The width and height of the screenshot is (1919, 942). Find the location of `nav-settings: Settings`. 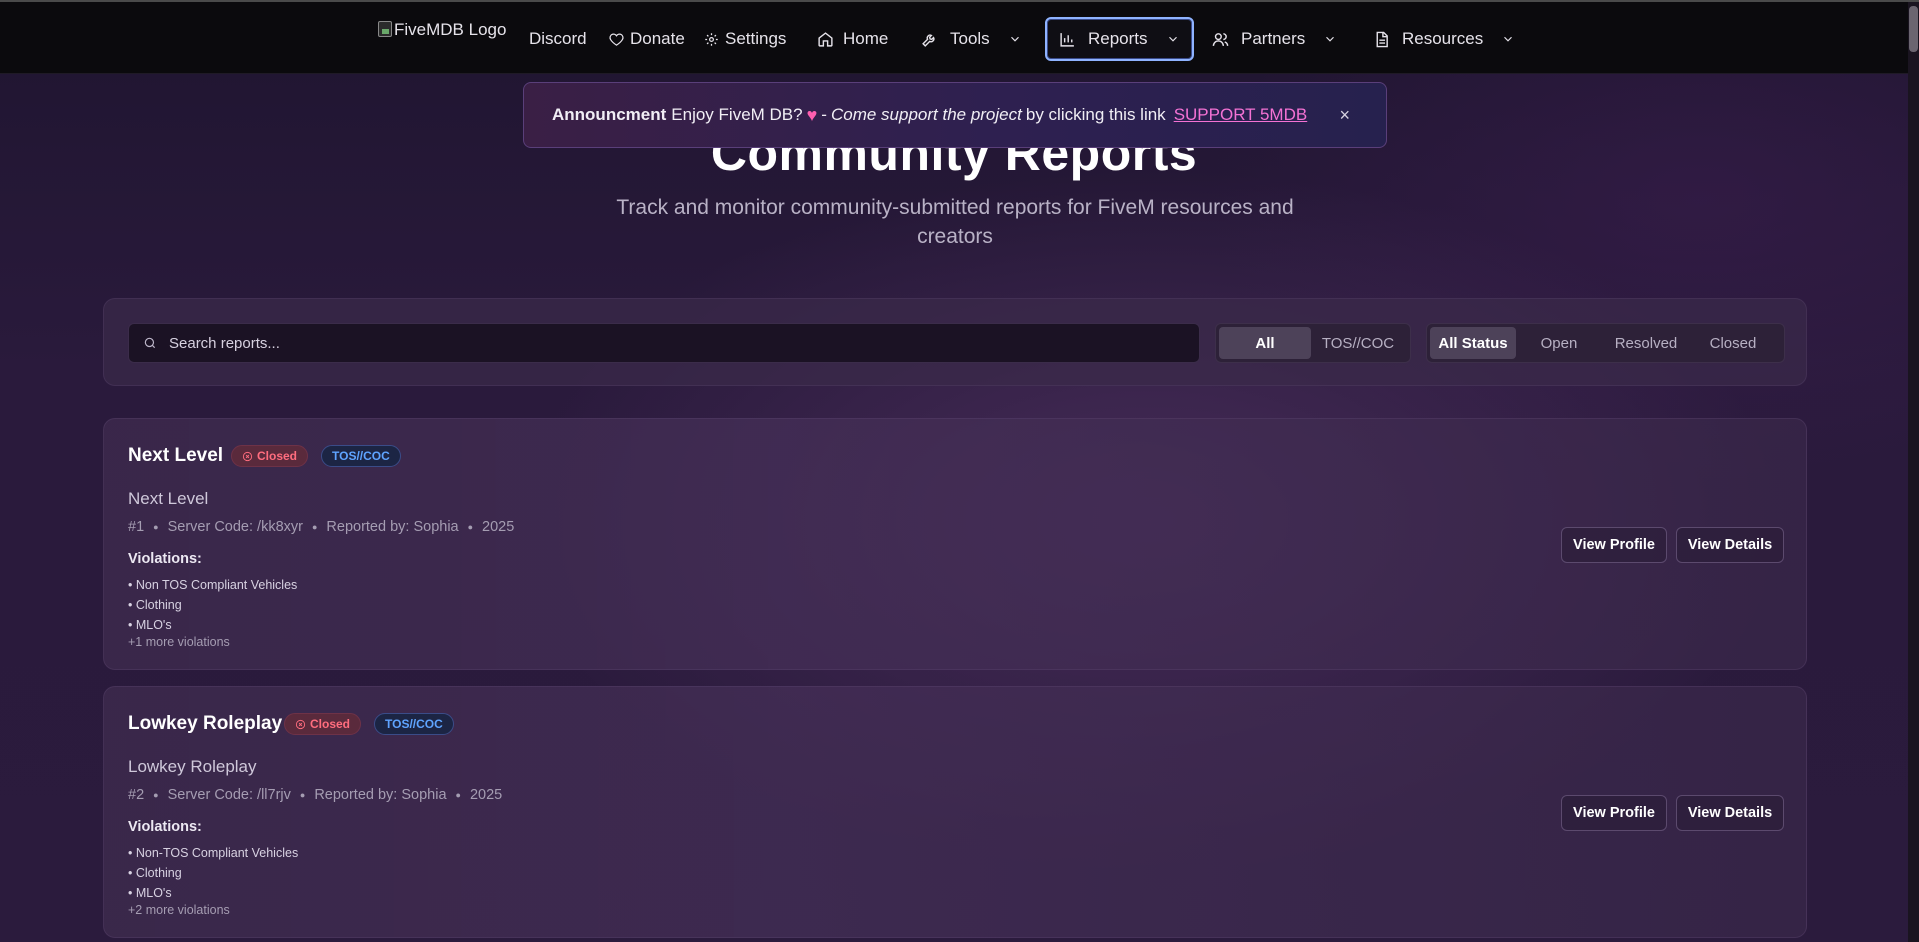

nav-settings: Settings is located at coordinates (745, 39).